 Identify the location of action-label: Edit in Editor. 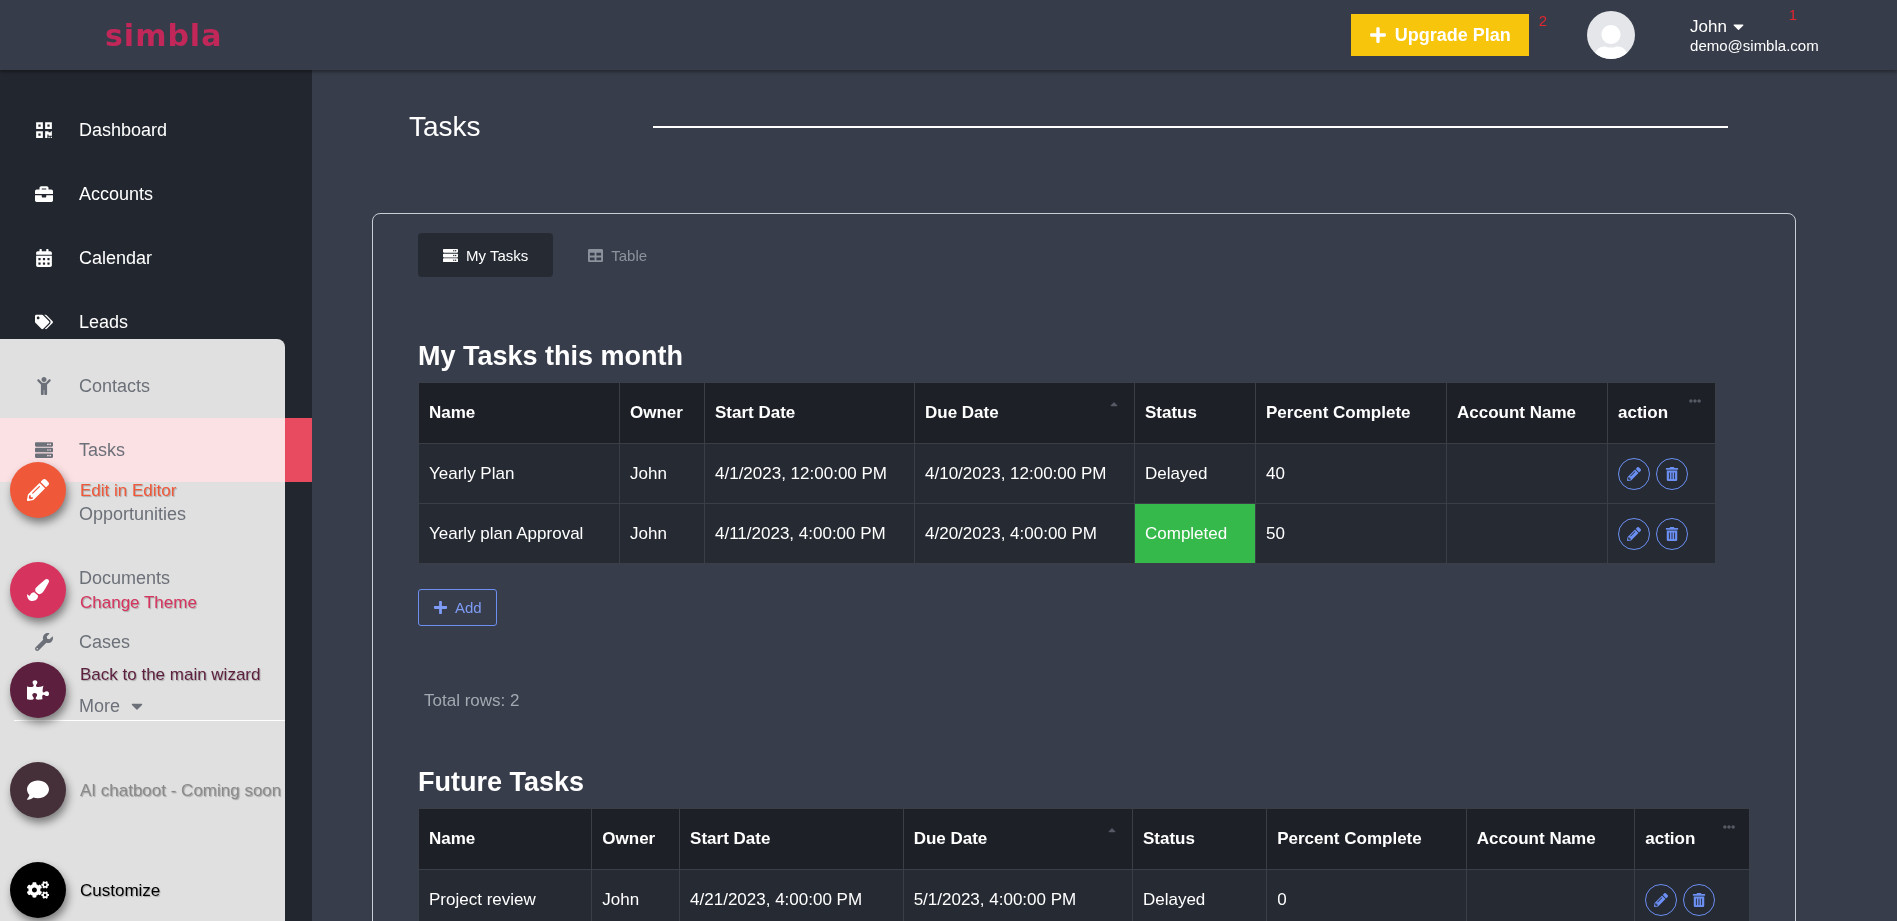
(128, 490).